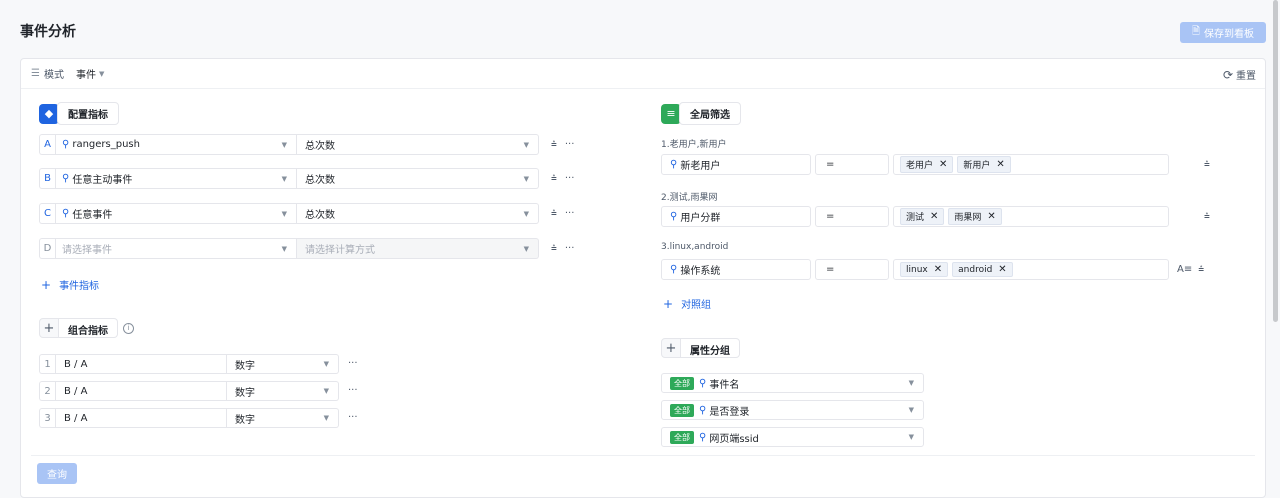  I want to click on save-to-dashboard-button: 🗎 保存到看板, so click(1223, 32).